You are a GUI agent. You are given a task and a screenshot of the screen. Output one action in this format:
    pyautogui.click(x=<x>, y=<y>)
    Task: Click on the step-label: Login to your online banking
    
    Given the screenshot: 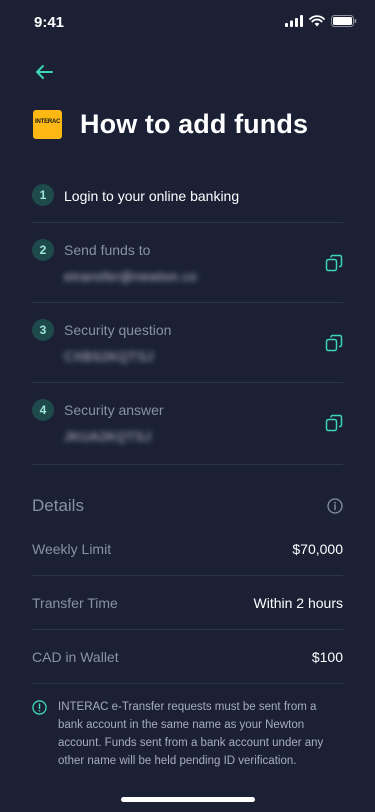 What is the action you would take?
    pyautogui.click(x=152, y=196)
    